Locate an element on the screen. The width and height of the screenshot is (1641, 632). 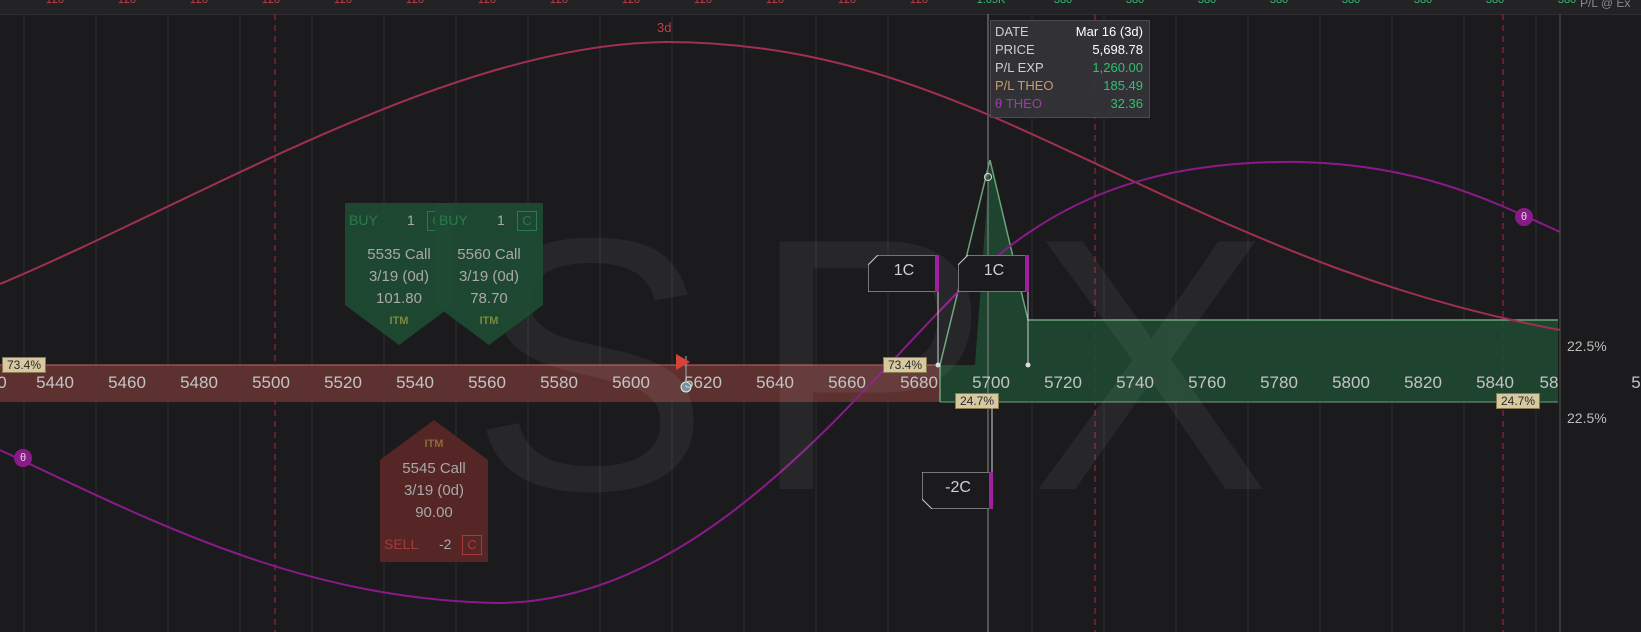
strike-tick-label: 5560 is located at coordinates (487, 382).